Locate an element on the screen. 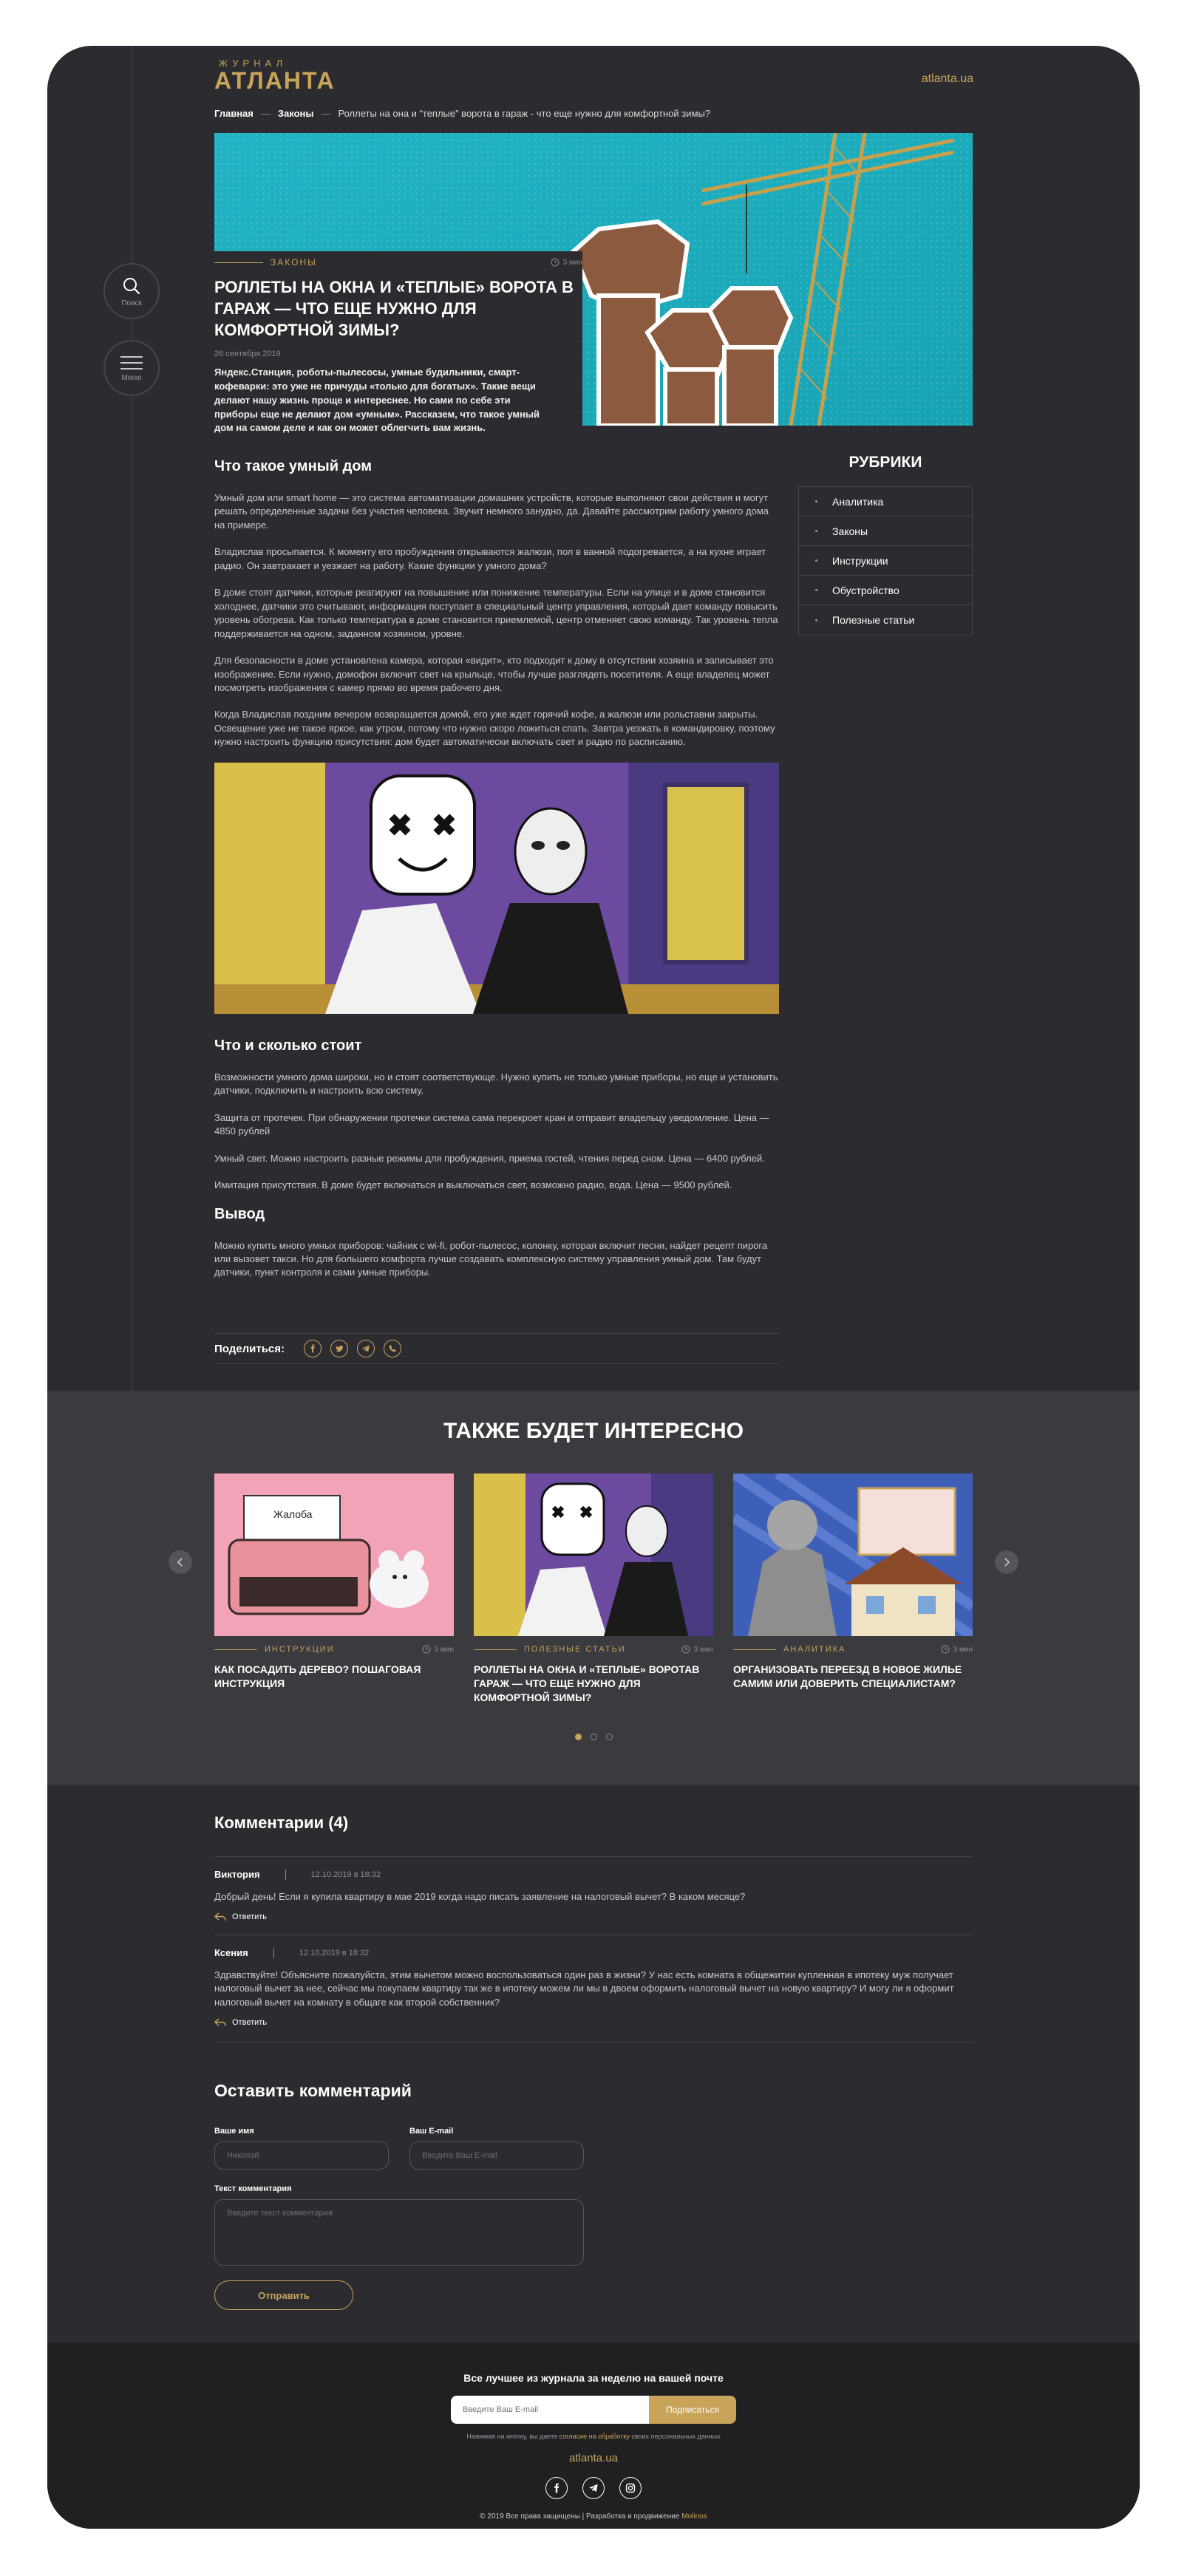  name-field is located at coordinates (301, 2155).